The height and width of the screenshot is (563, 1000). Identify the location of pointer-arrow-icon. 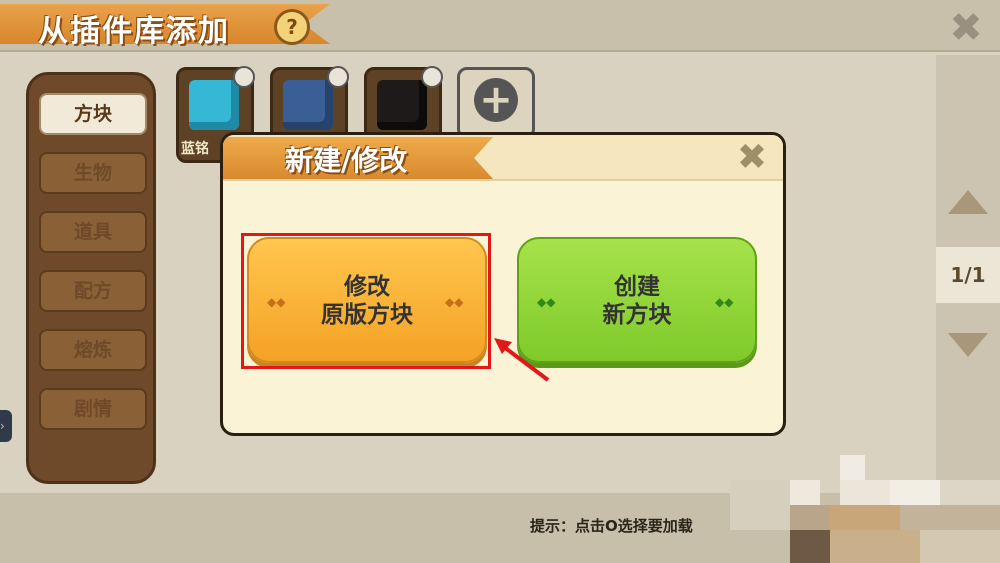
(522, 360).